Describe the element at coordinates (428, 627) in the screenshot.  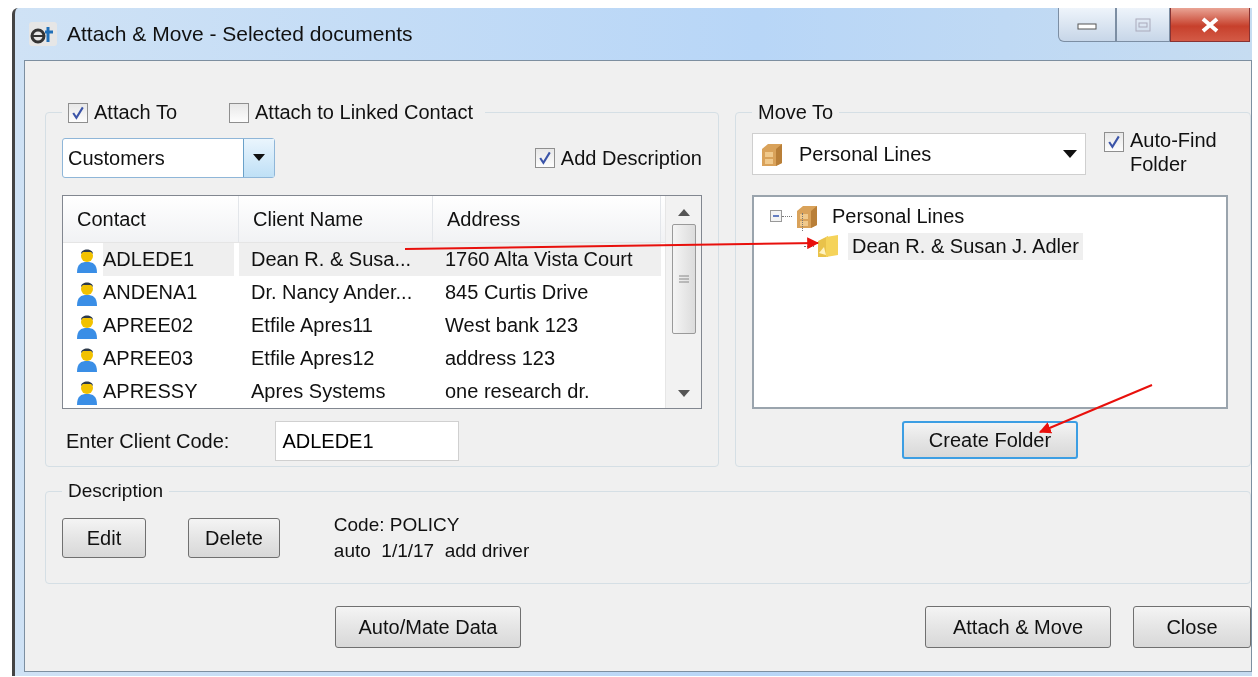
I see `dialog-button: Auto/Mate Data` at that location.